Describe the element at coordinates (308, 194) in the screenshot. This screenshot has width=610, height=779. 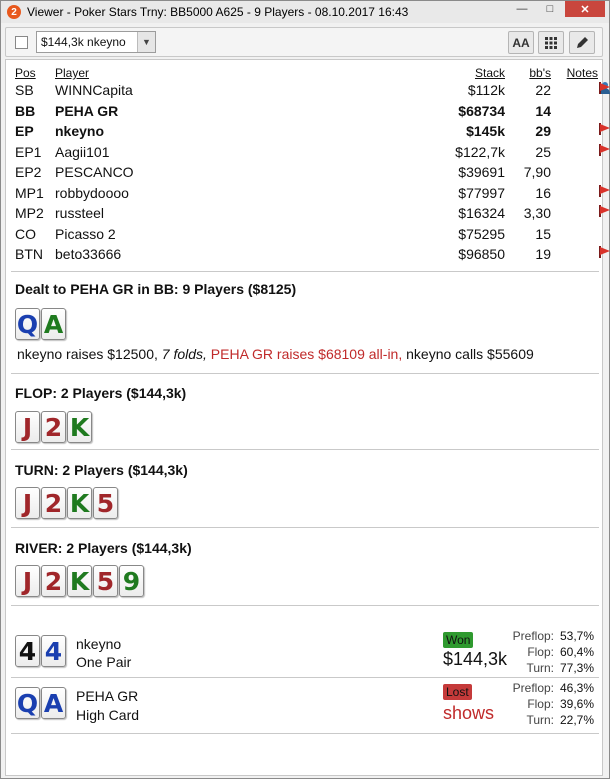
I see `player-row: MP1 robbydoooo $77997 16` at that location.